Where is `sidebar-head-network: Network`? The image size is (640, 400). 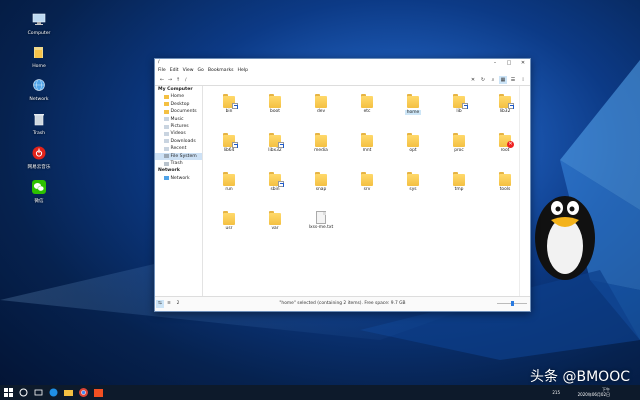
sidebar-head-network: Network is located at coordinates (178, 170).